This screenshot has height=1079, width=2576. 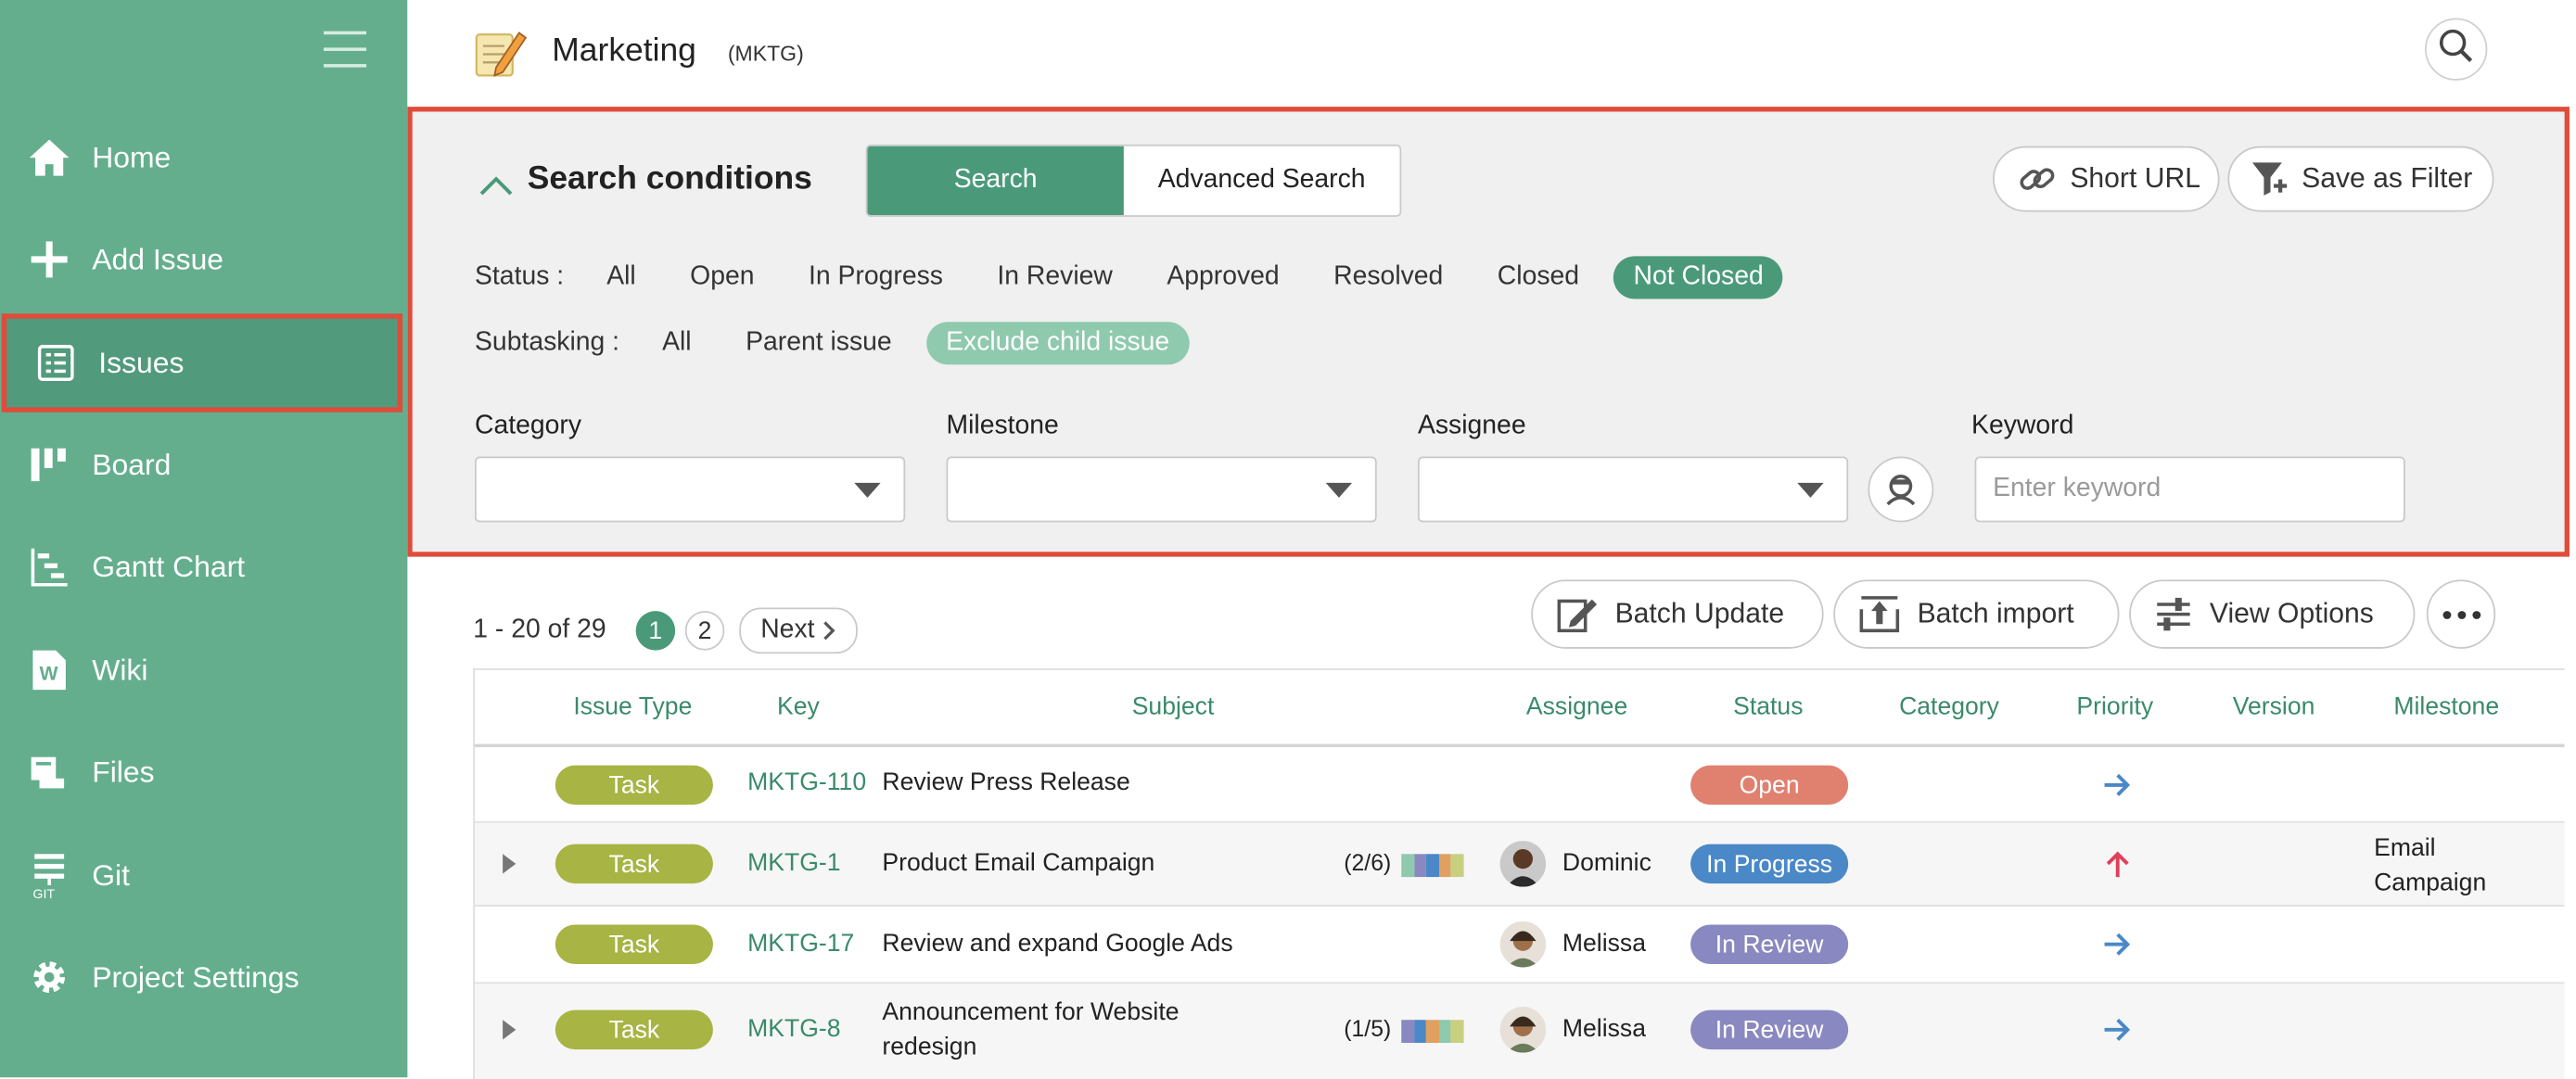 I want to click on batch-import-button: Batch import, so click(x=1977, y=614).